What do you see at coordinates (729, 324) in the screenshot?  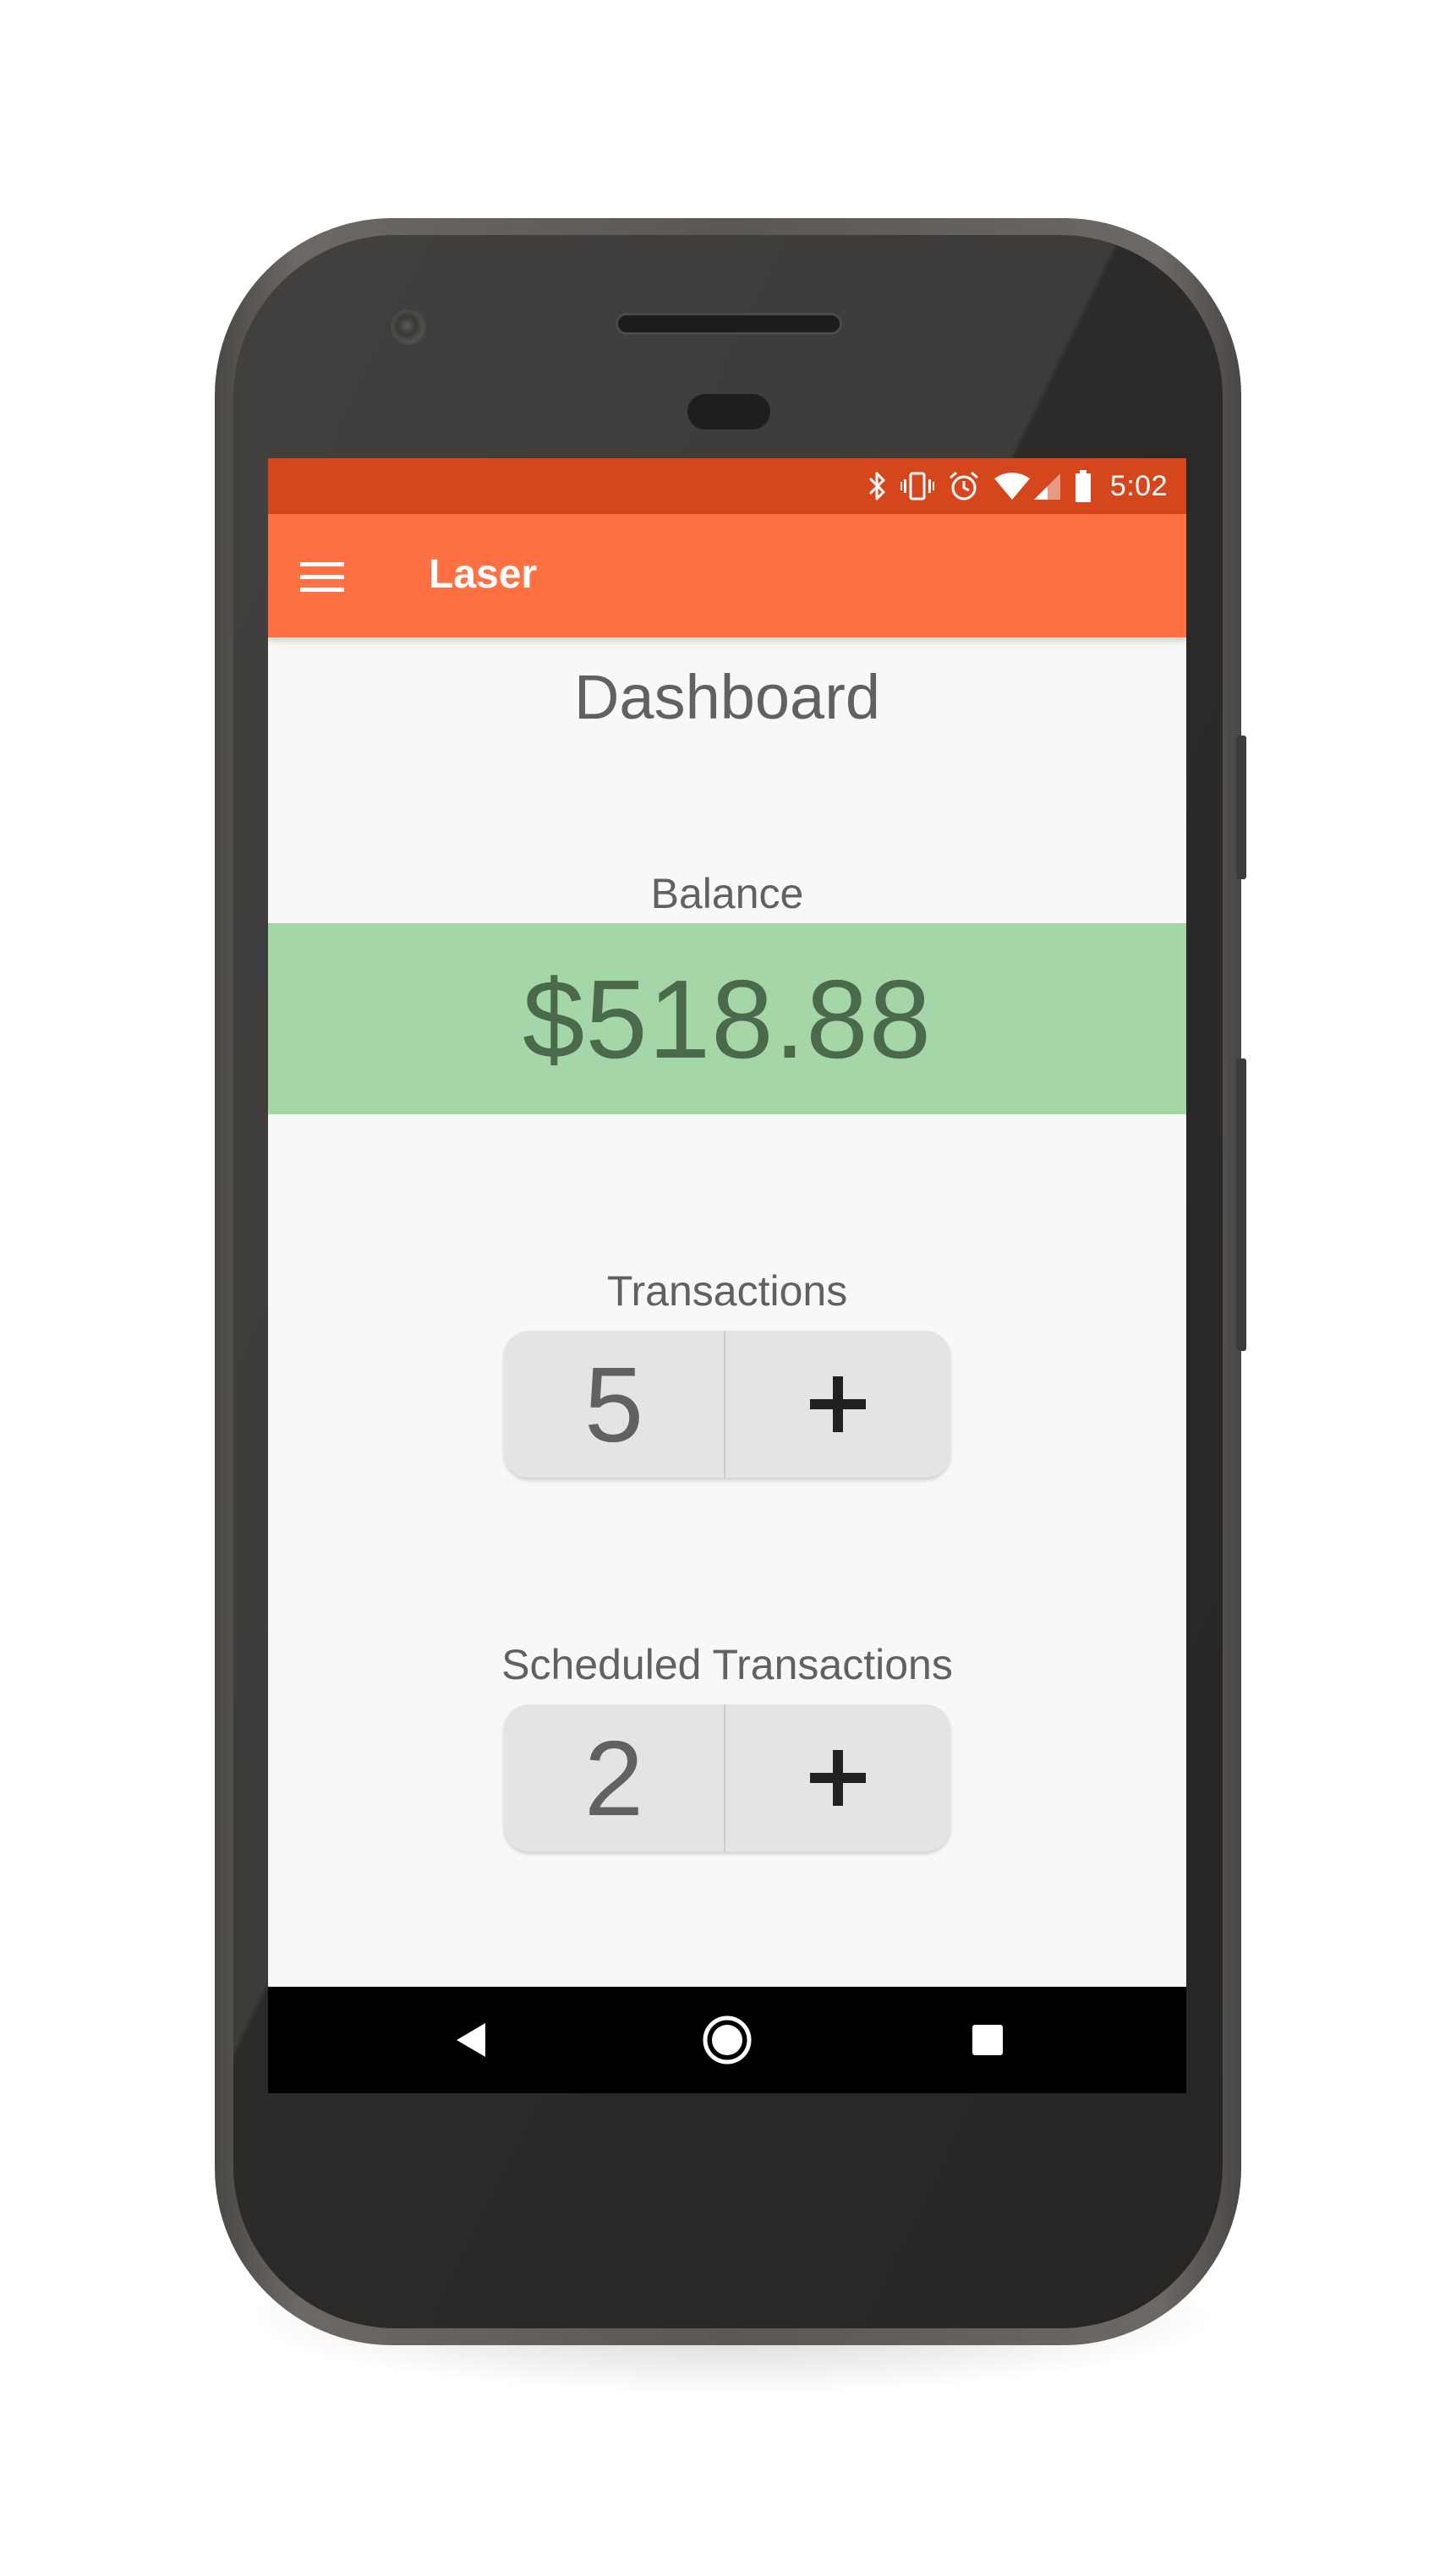 I see `earpiece-speaker` at bounding box center [729, 324].